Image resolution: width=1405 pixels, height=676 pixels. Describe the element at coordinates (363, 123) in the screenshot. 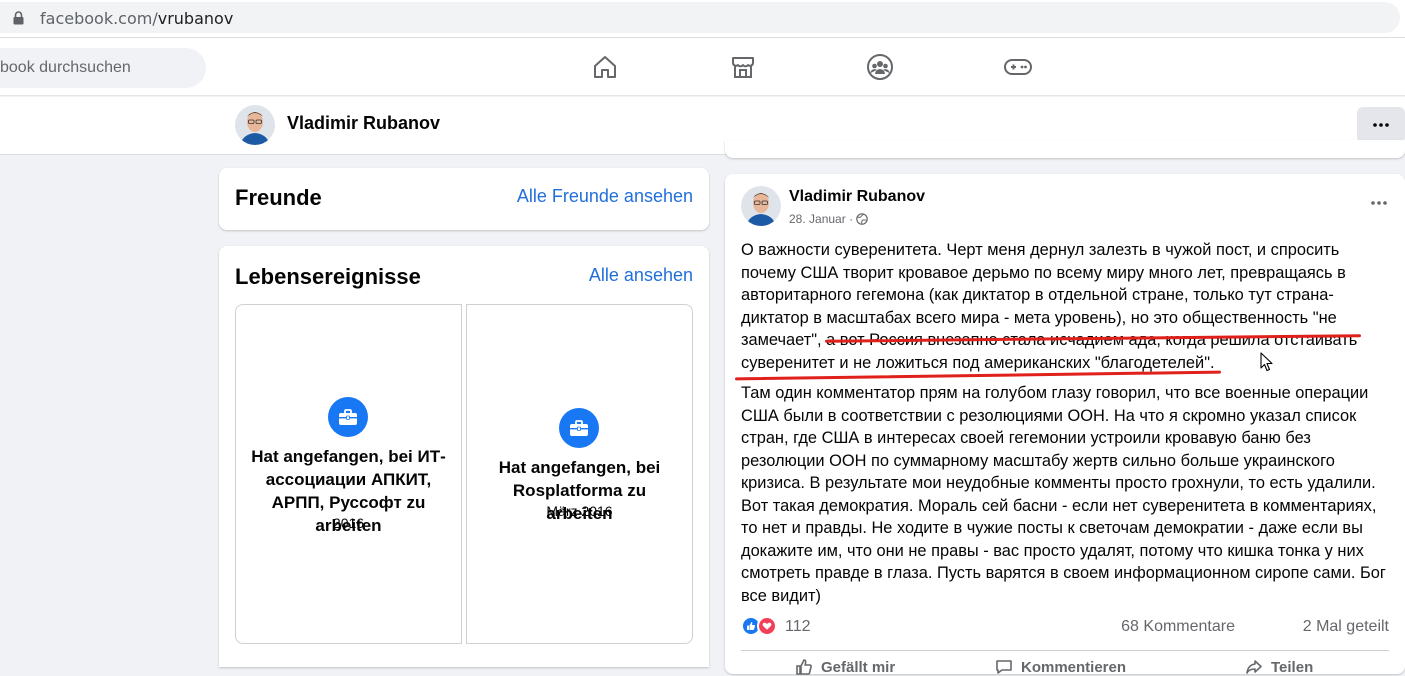

I see `profile-name: Vladimir Rubanov` at that location.